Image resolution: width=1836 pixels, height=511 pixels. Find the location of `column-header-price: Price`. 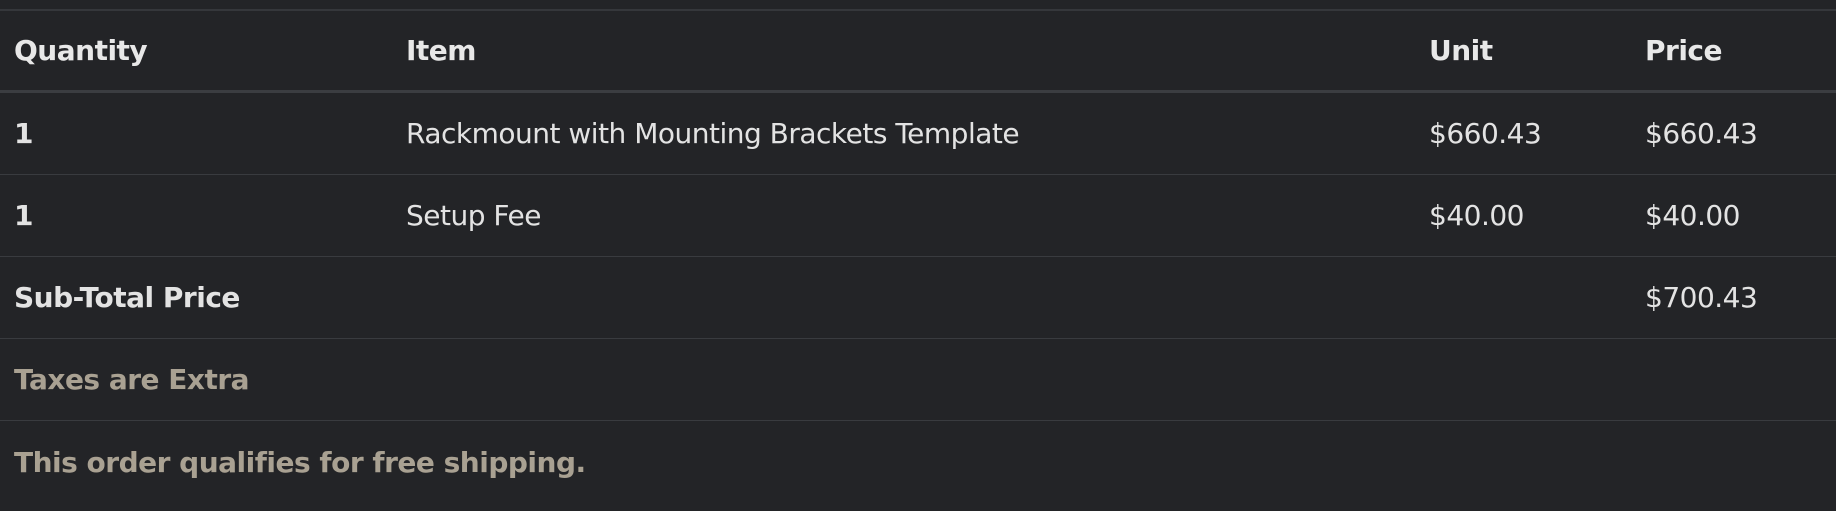

column-header-price: Price is located at coordinates (1684, 50).